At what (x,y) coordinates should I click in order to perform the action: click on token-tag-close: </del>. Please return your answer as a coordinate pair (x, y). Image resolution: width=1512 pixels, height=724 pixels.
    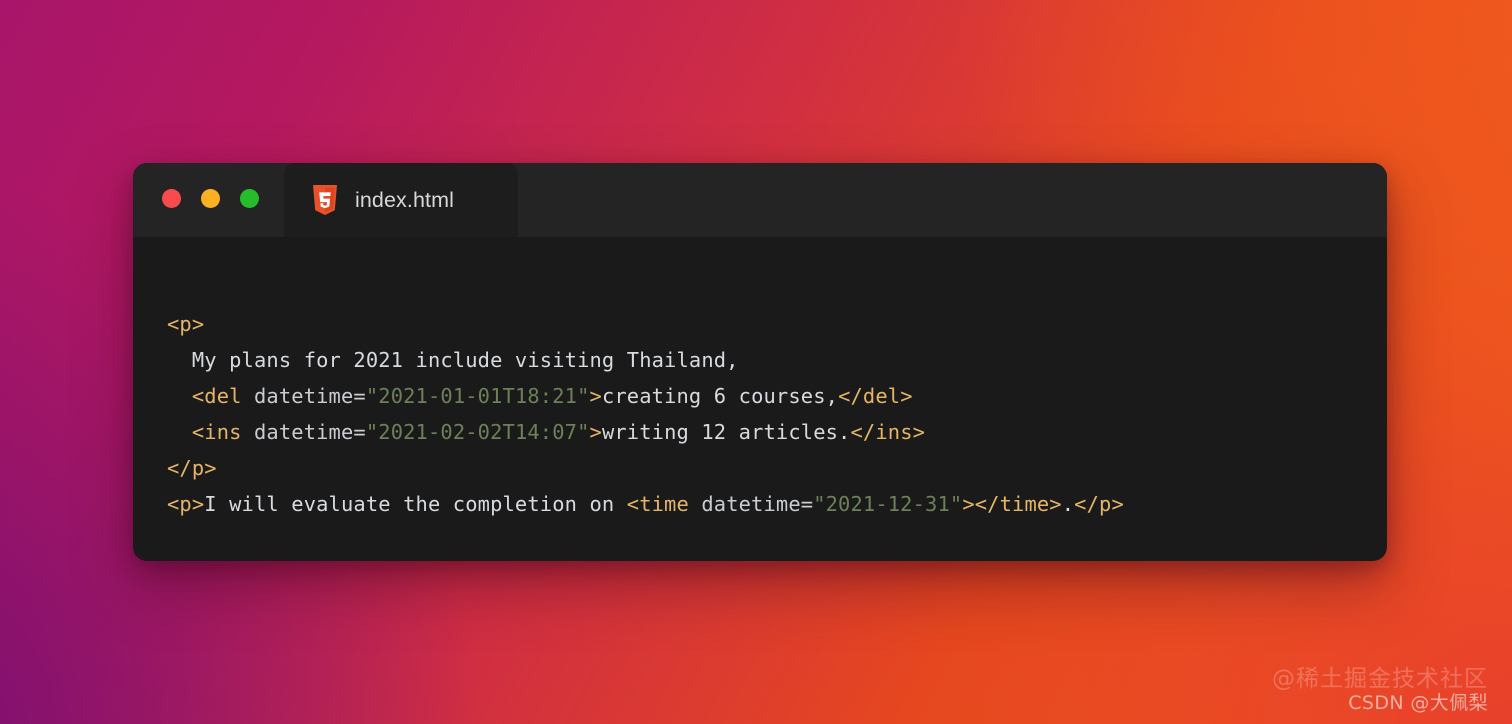
    Looking at the image, I should click on (875, 396).